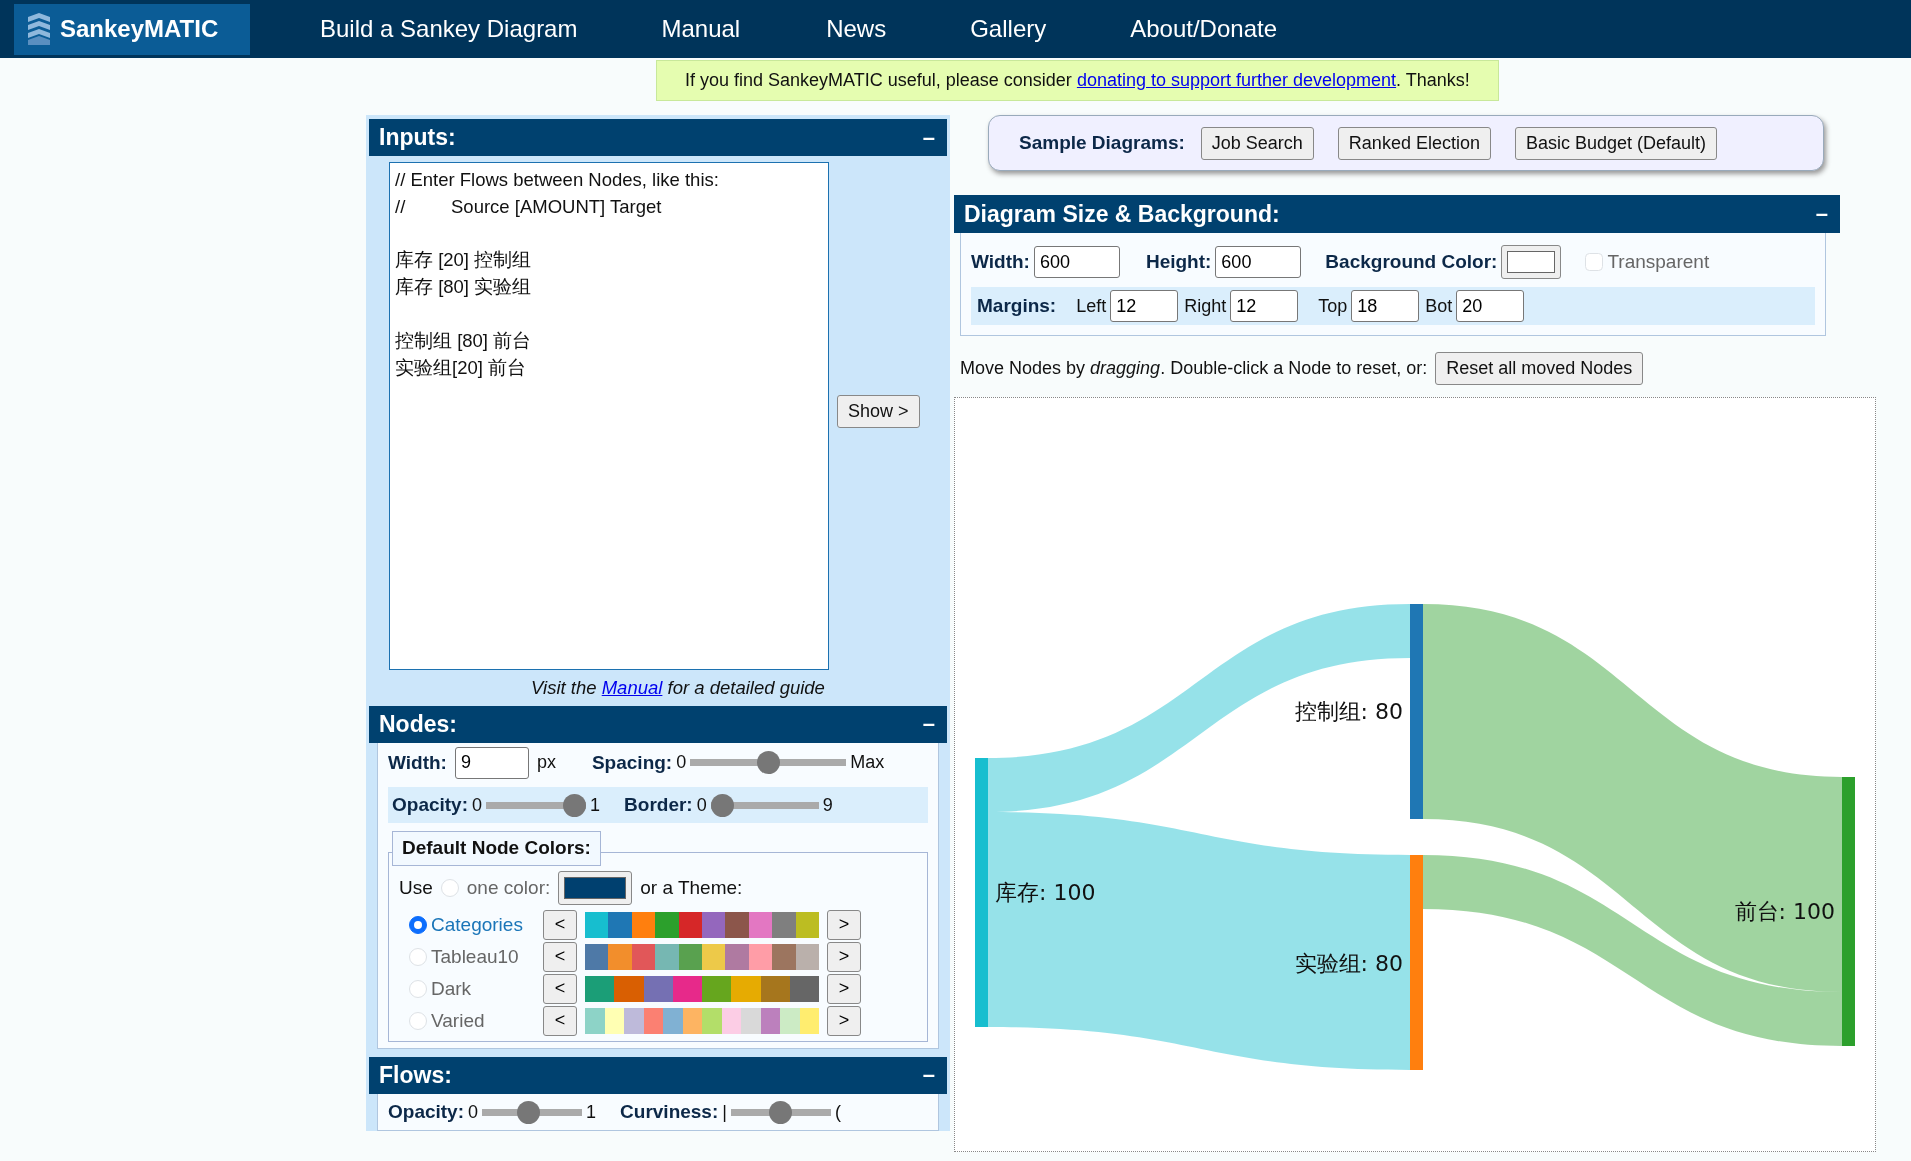 The width and height of the screenshot is (1911, 1161). Describe the element at coordinates (1017, 305) in the screenshot. I see `field-label: Margins:` at that location.